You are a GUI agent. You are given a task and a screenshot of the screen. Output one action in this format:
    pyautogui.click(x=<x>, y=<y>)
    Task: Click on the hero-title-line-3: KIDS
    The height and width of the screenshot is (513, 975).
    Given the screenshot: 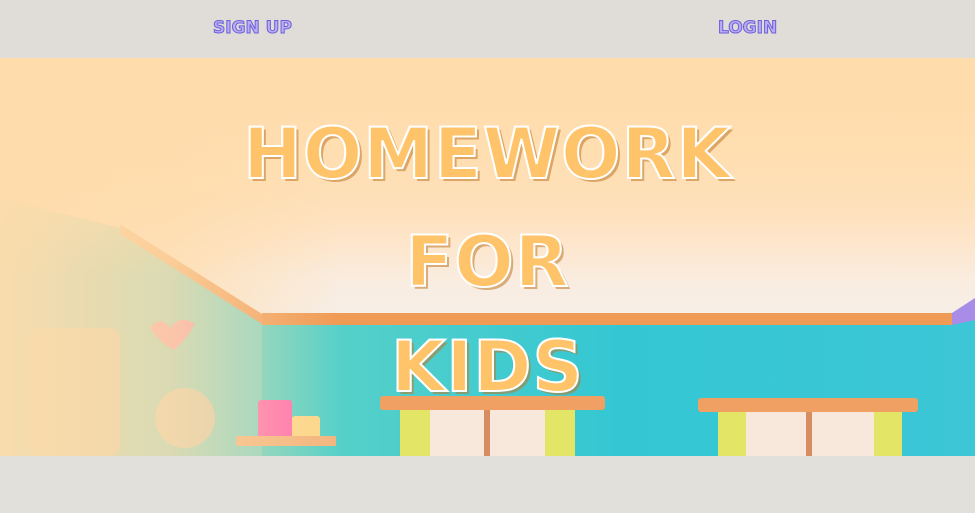 What is the action you would take?
    pyautogui.click(x=487, y=367)
    